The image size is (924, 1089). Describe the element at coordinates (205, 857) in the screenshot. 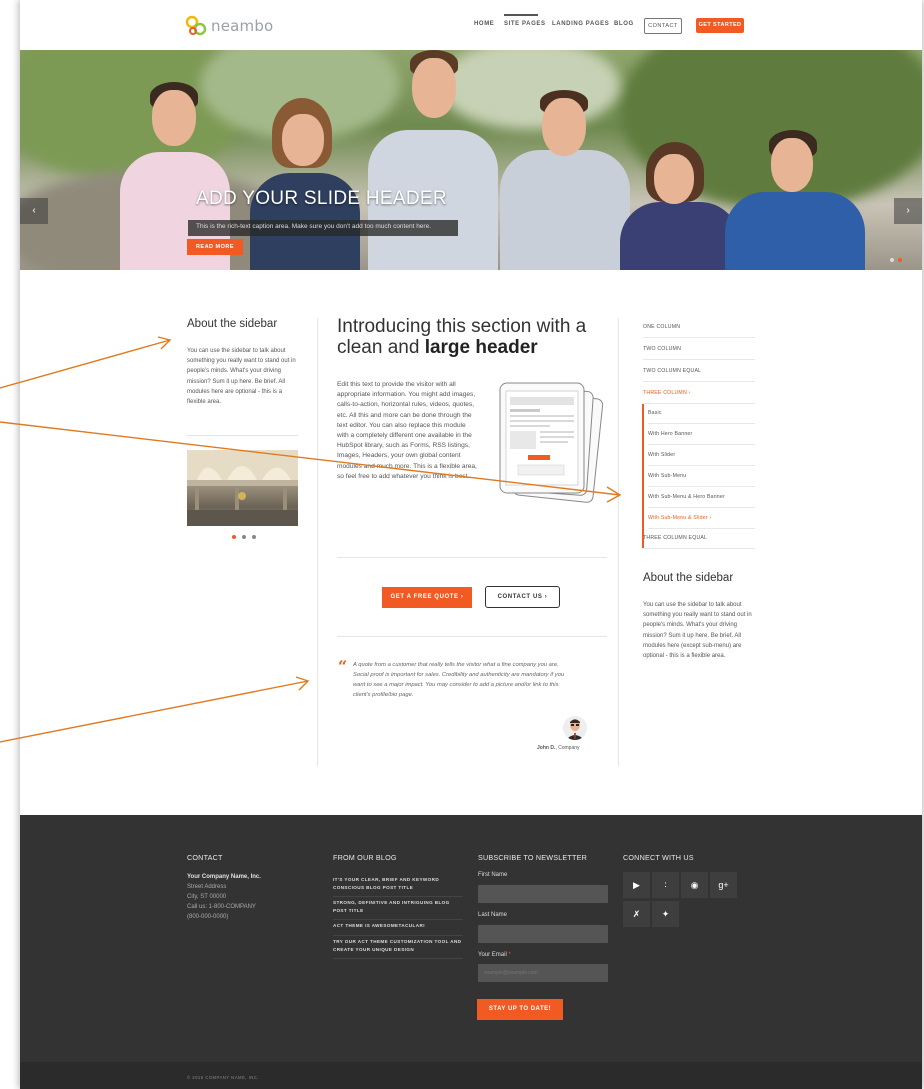

I see `footer-contact-title: CONTACT` at that location.